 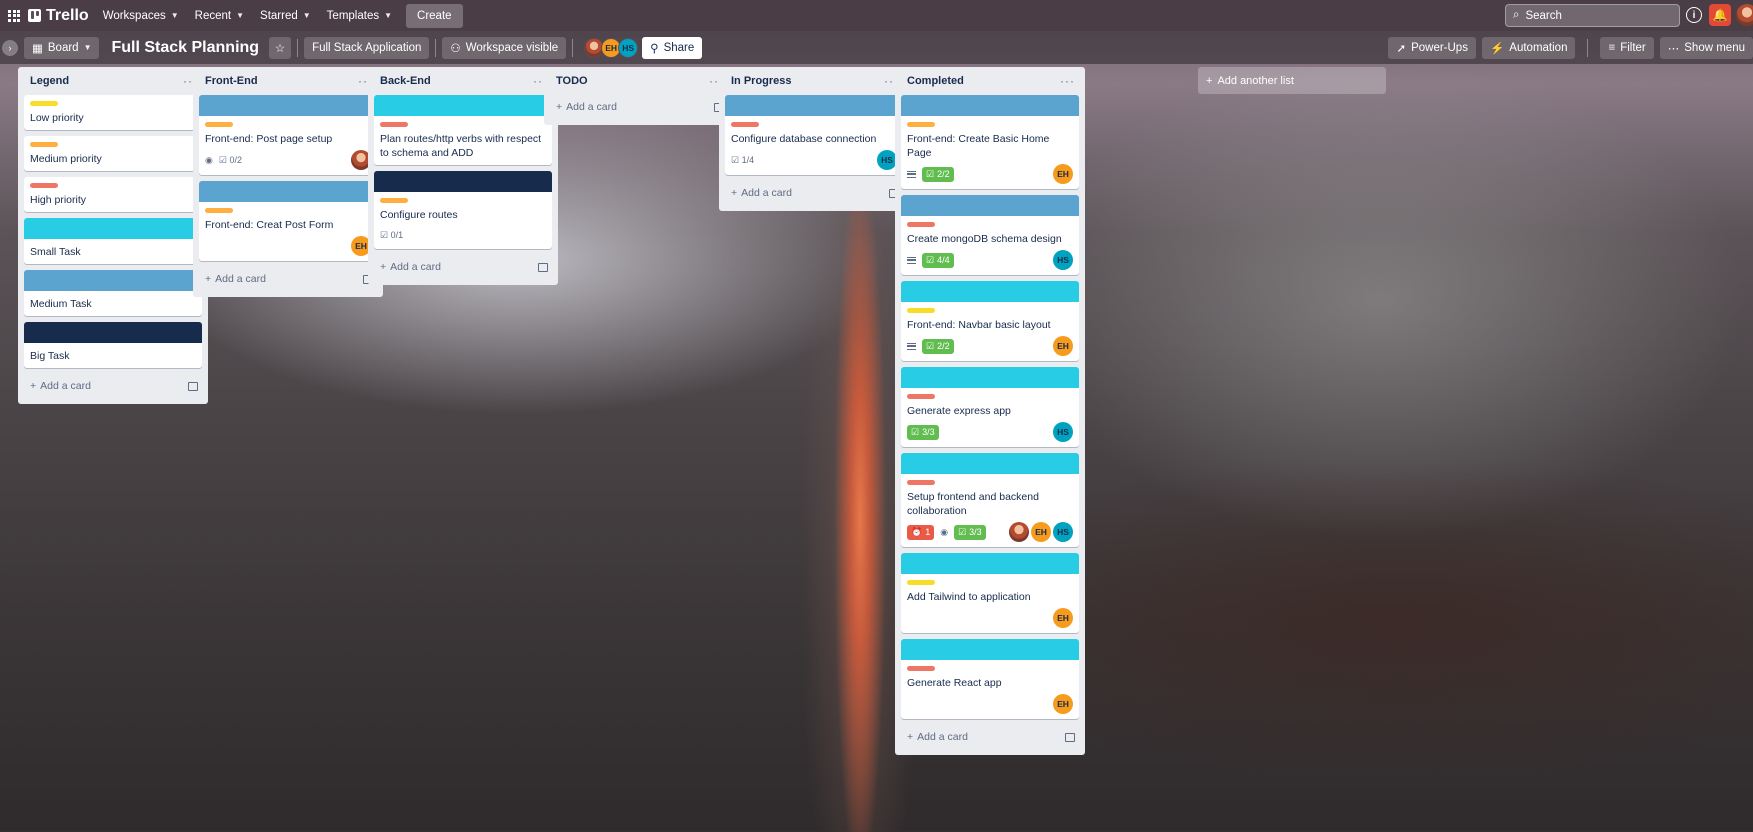 What do you see at coordinates (1292, 80) in the screenshot?
I see `add-another-list-button: + Add another list` at bounding box center [1292, 80].